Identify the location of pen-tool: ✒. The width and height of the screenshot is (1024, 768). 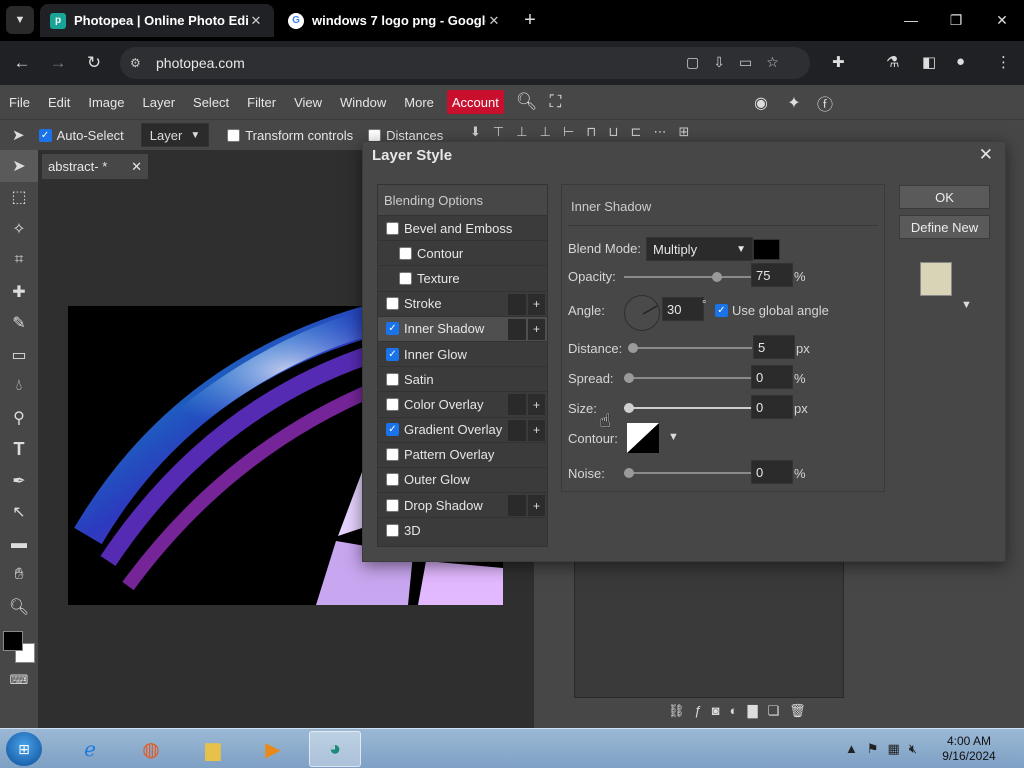
(19, 481).